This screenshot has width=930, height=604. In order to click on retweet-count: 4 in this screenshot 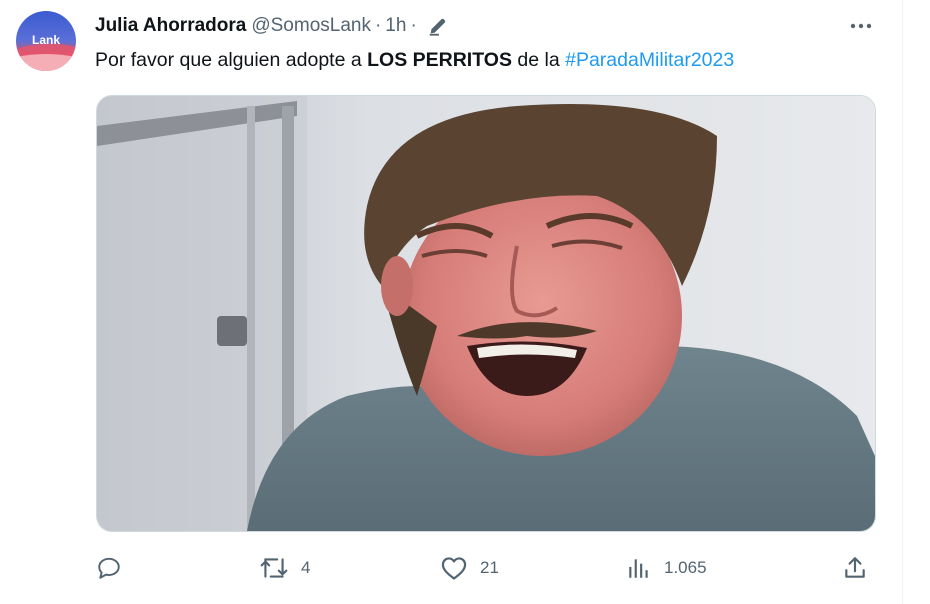, I will do `click(306, 567)`.